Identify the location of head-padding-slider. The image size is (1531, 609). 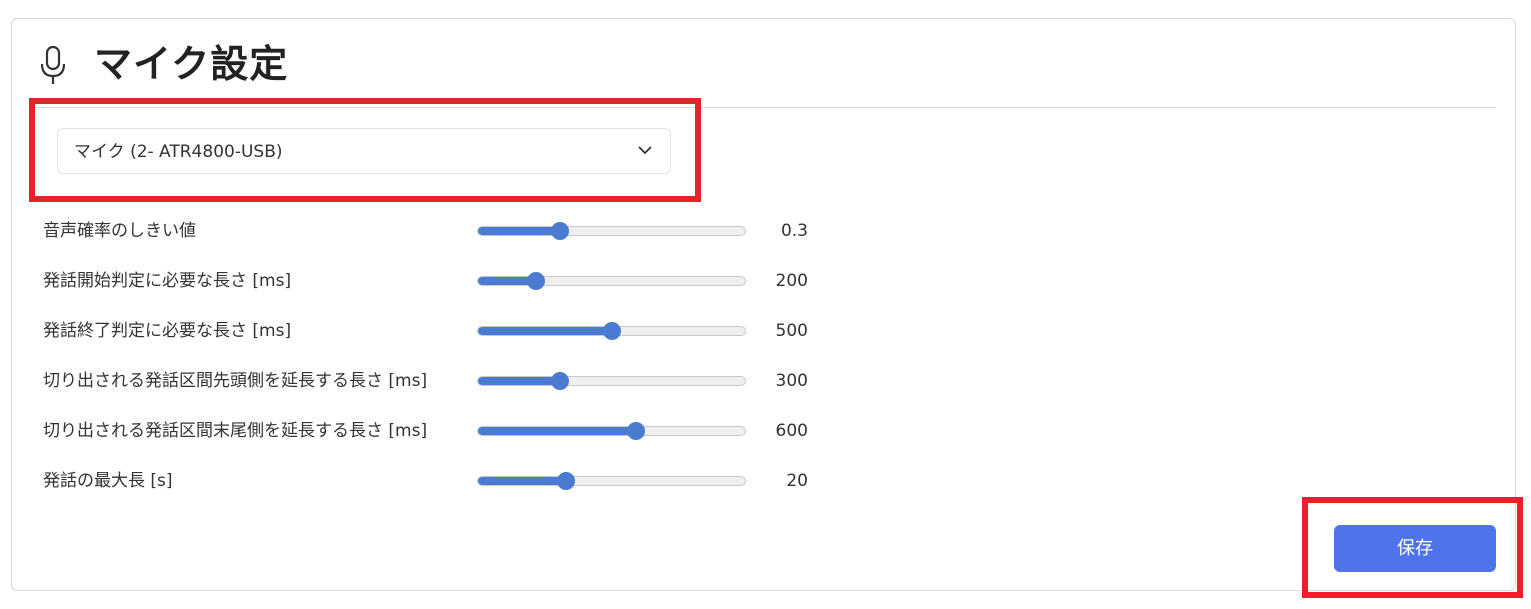
(611, 381).